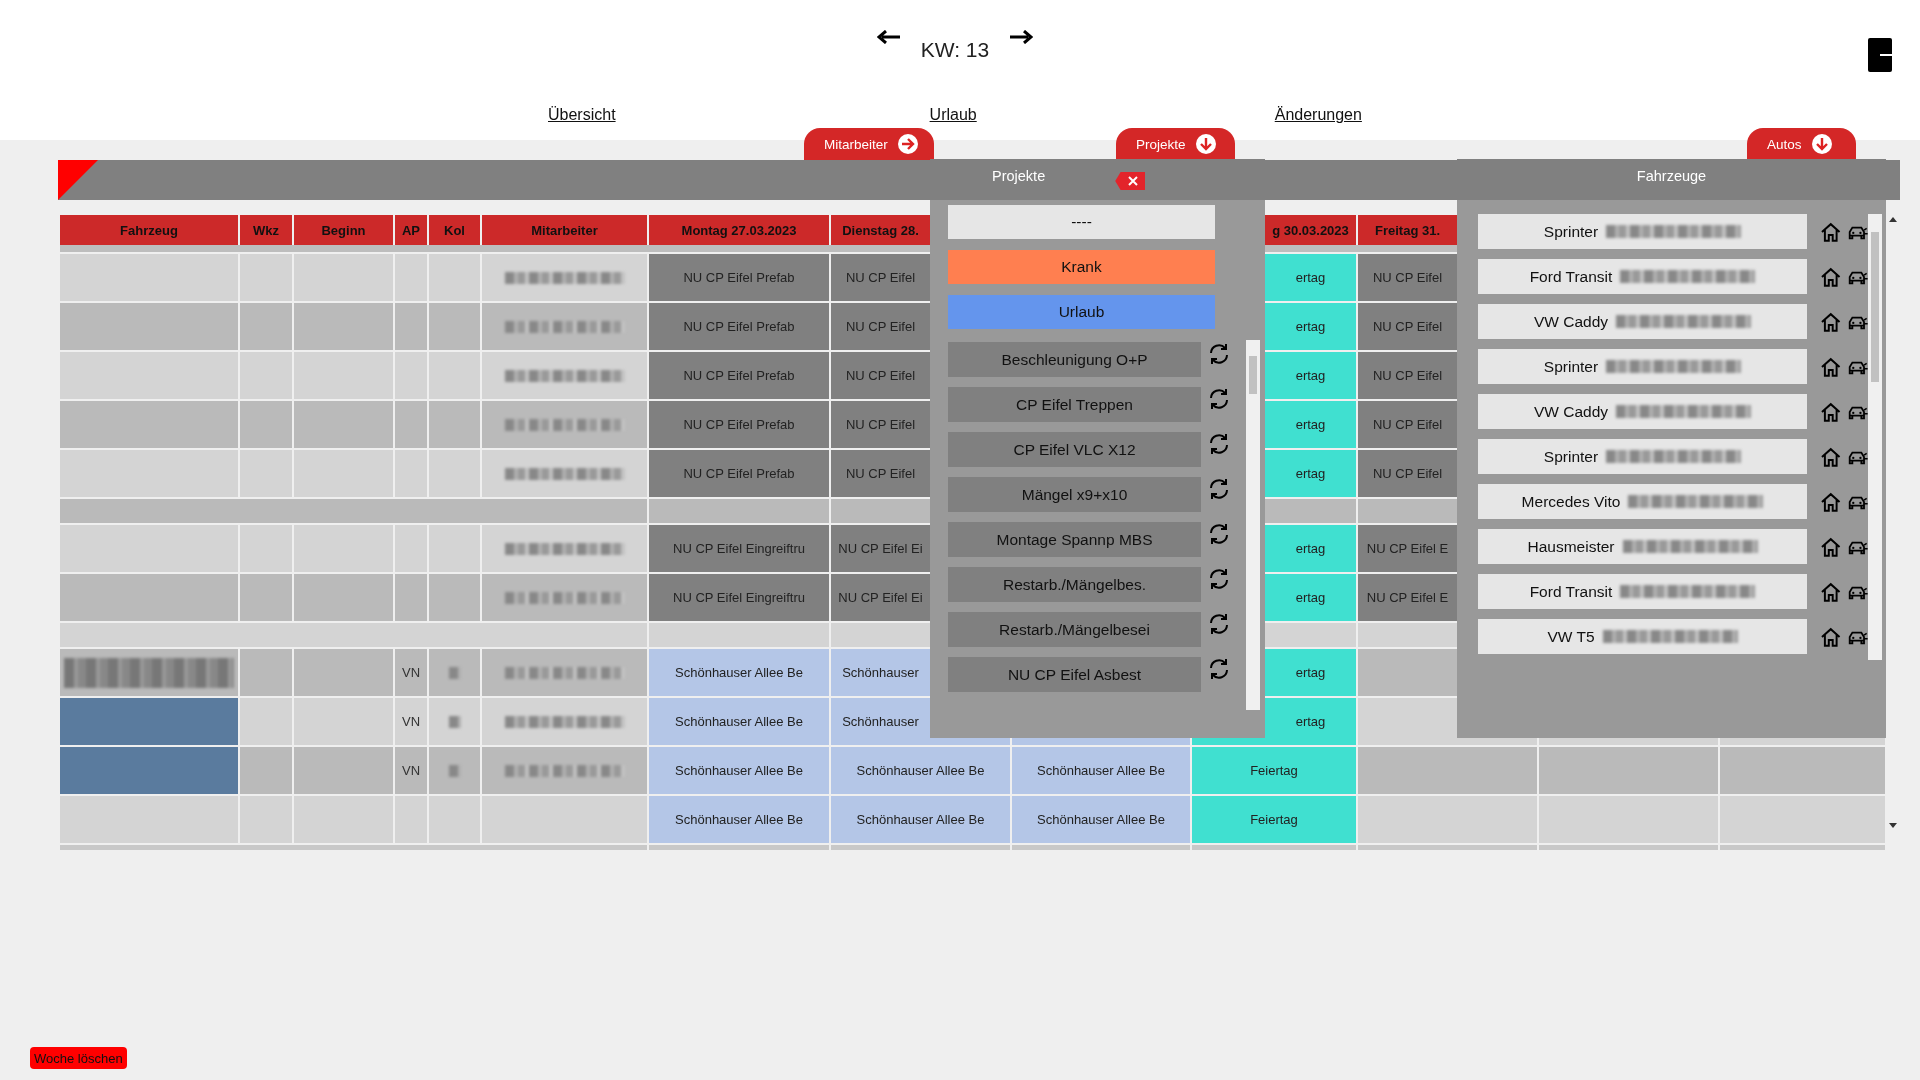  I want to click on column-header: Mitarbeiter, so click(564, 230).